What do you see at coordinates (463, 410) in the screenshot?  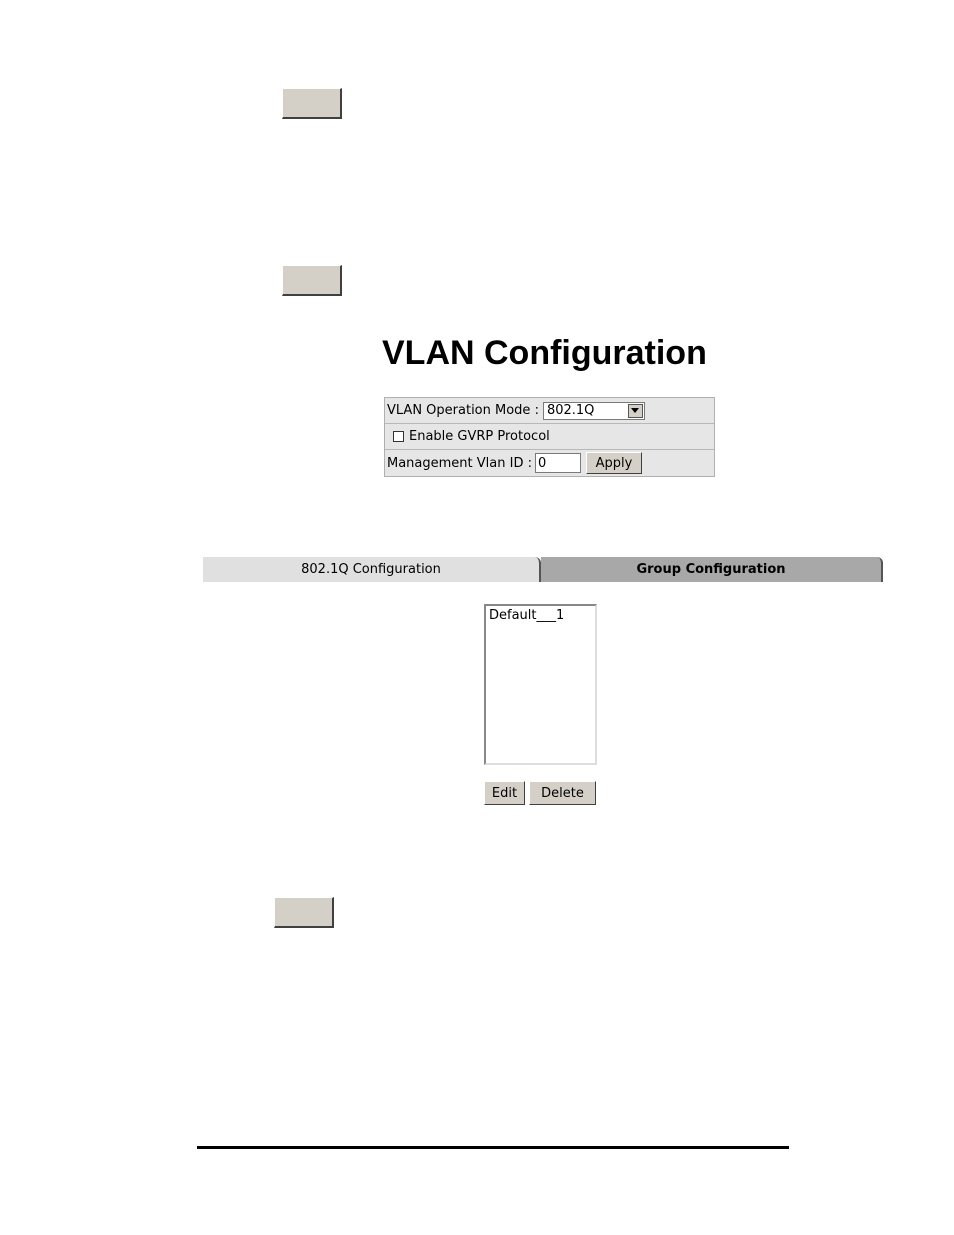 I see `operation-mode-label: VLAN Operation Mode :` at bounding box center [463, 410].